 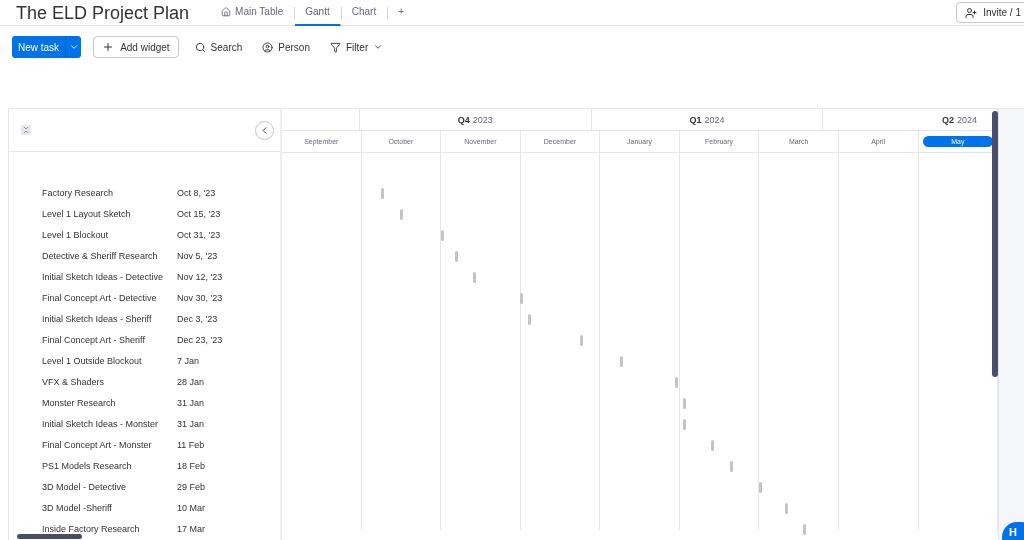 What do you see at coordinates (100, 297) in the screenshot?
I see `task-name: Final Concept Art - Detective` at bounding box center [100, 297].